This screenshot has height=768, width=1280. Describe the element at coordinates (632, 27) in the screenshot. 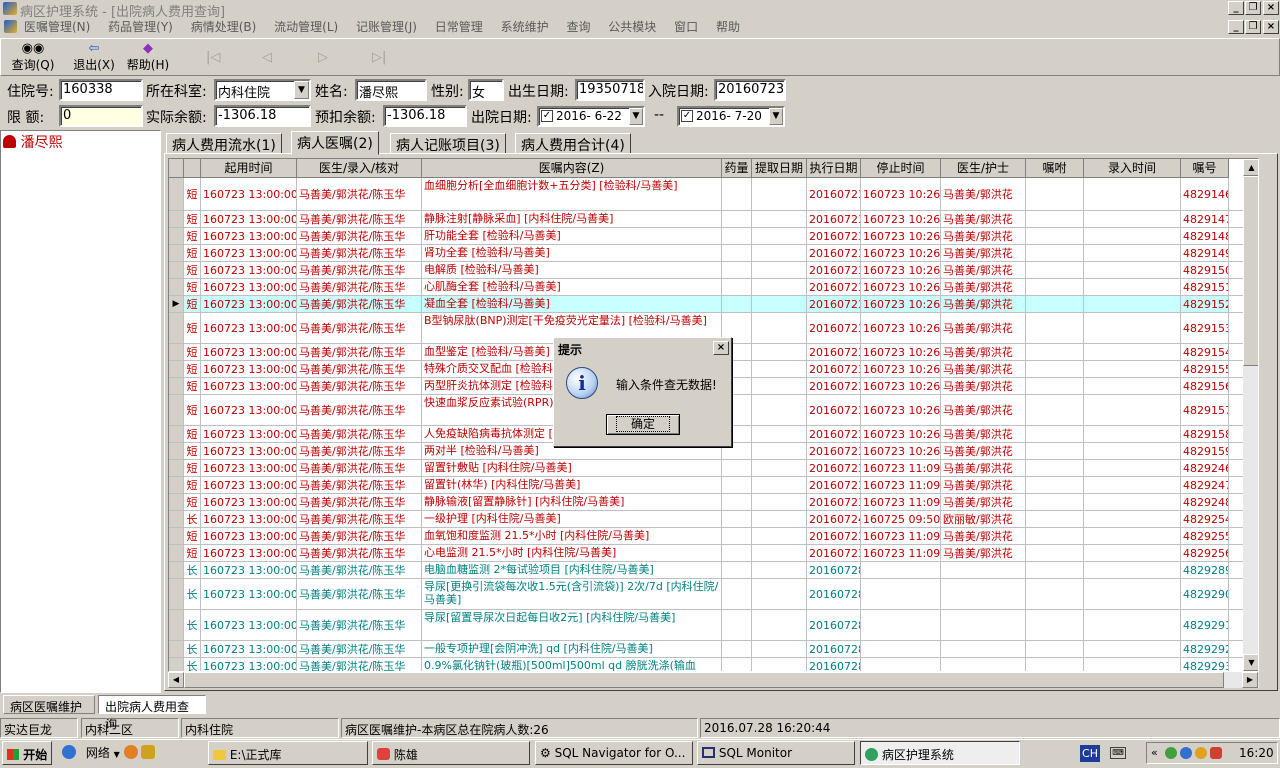

I see `menu-public: 公共模块` at that location.